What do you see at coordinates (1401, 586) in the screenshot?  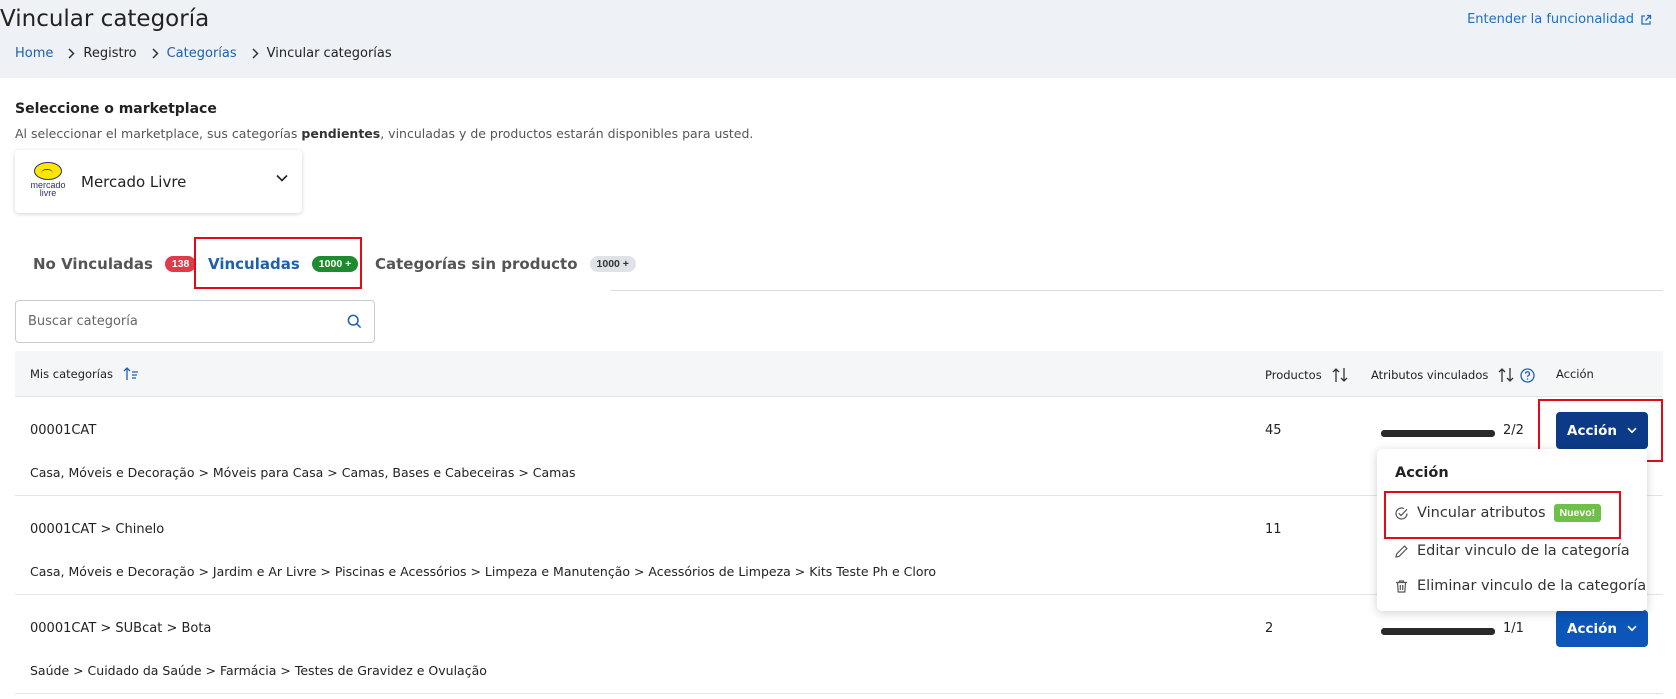 I see `trash-icon` at bounding box center [1401, 586].